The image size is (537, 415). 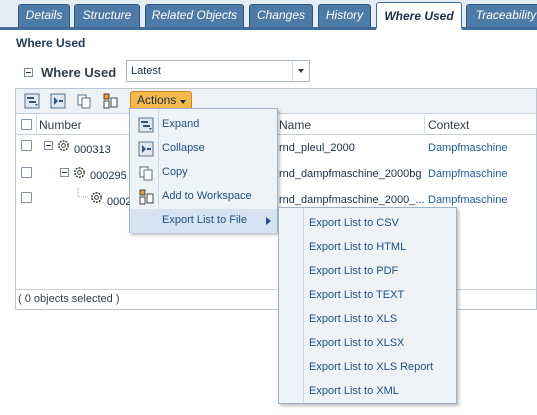 I want to click on menu-item-label: Export List to XLS Report, so click(x=371, y=367).